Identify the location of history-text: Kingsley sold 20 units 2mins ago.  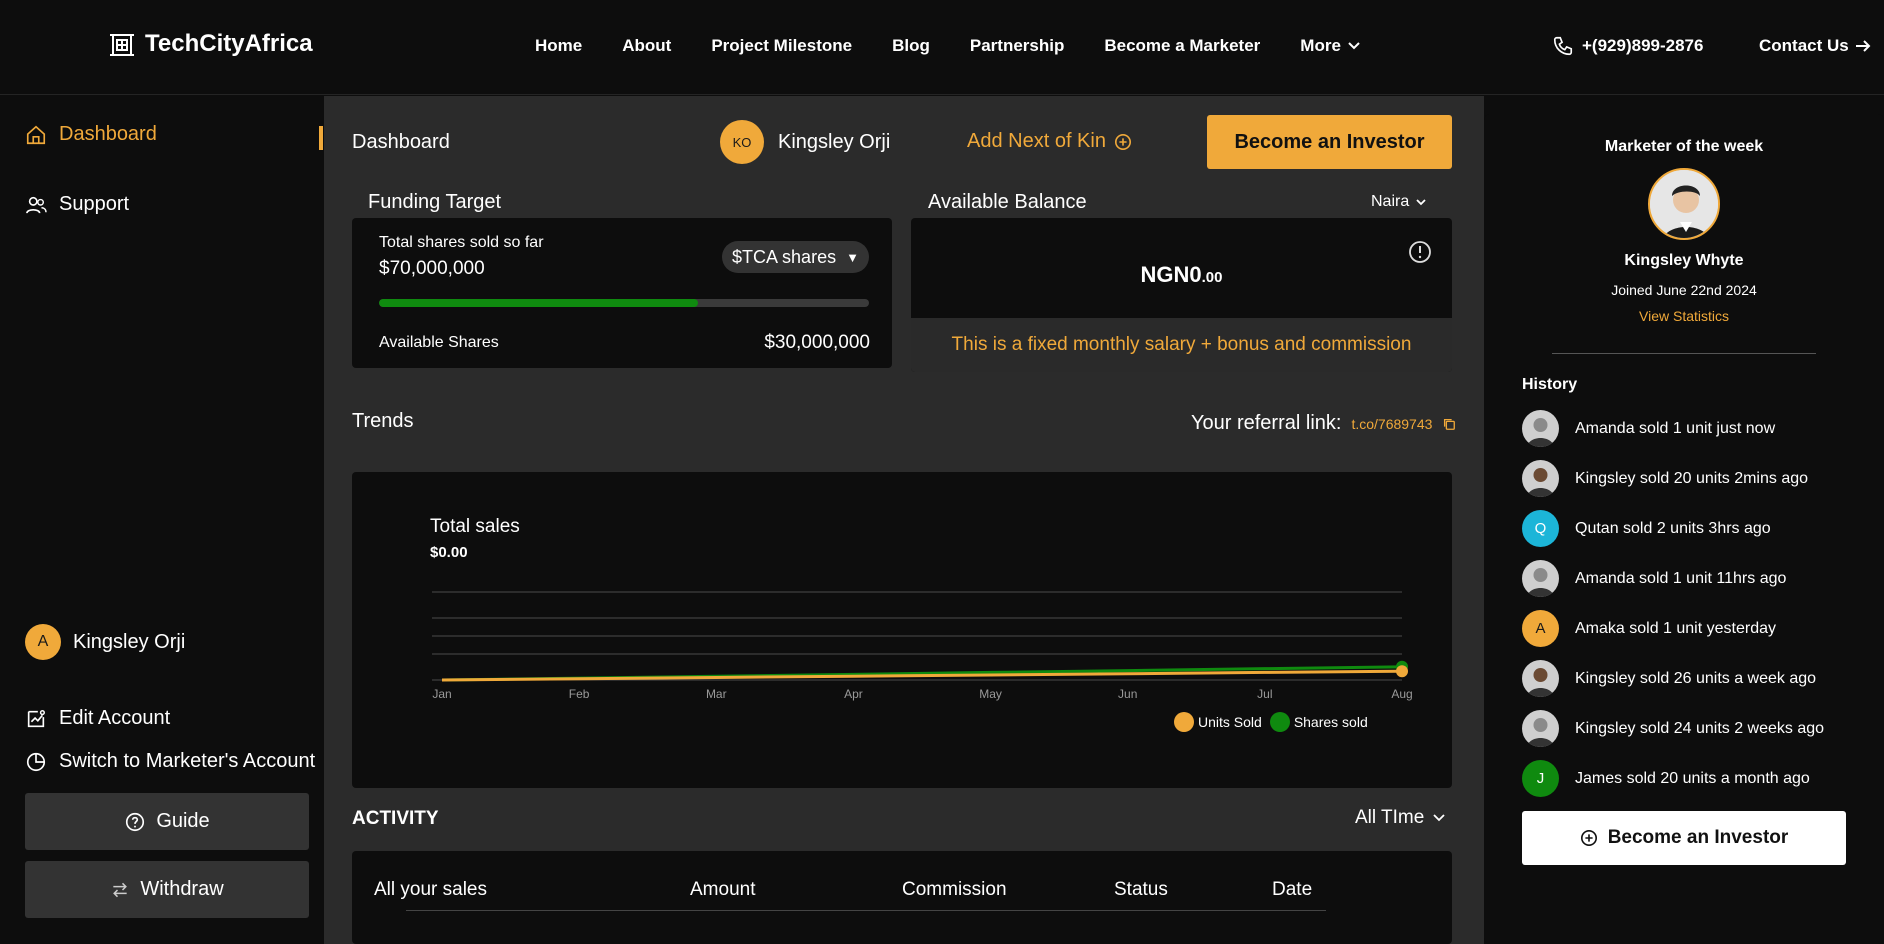
(1692, 478).